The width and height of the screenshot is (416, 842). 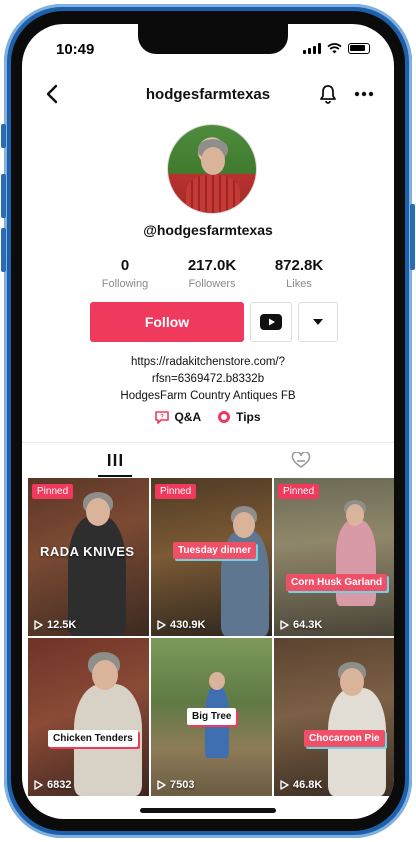 I want to click on stat-likes: 872.8K Likes, so click(x=299, y=273).